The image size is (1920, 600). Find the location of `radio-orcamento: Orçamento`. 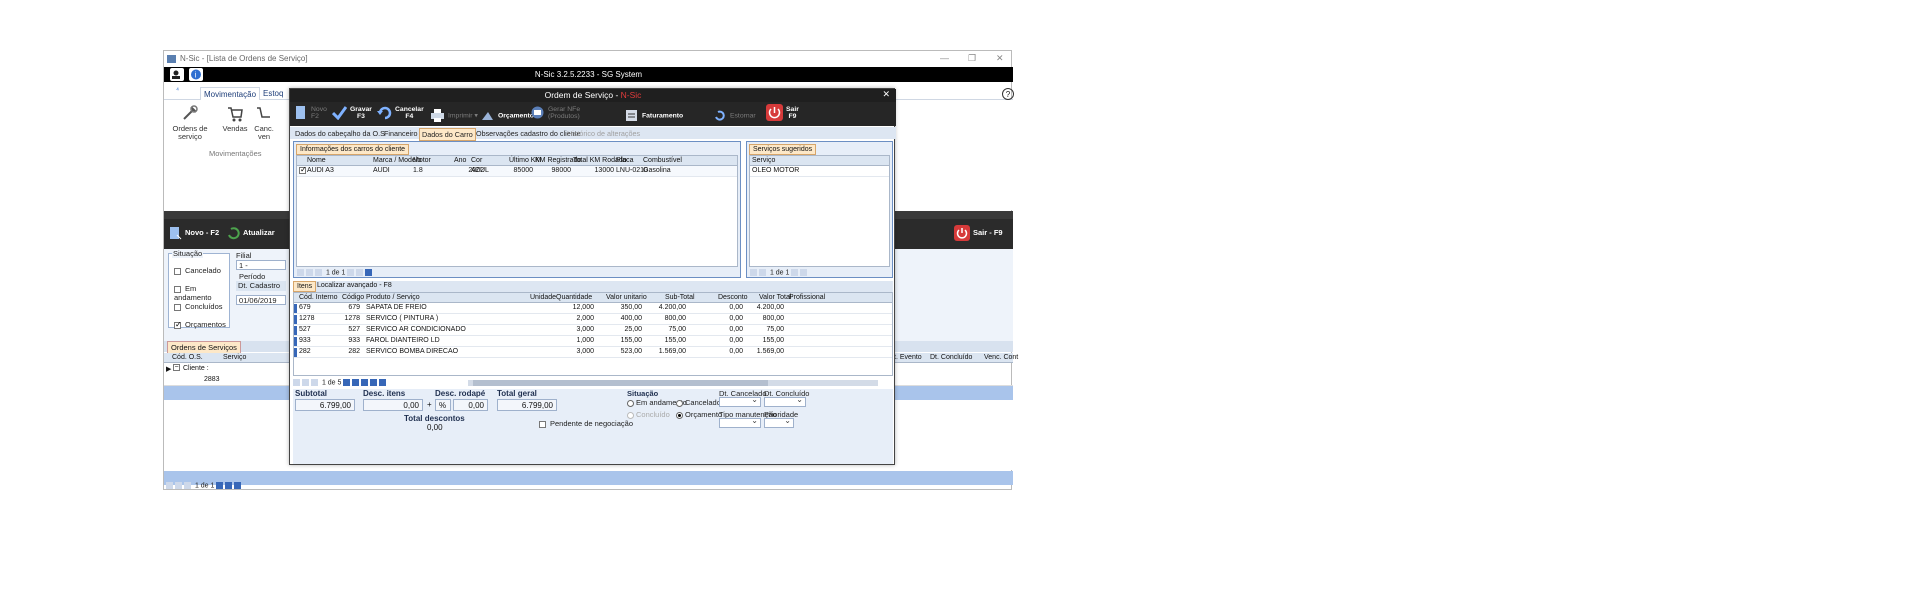

radio-orcamento: Orçamento is located at coordinates (699, 414).